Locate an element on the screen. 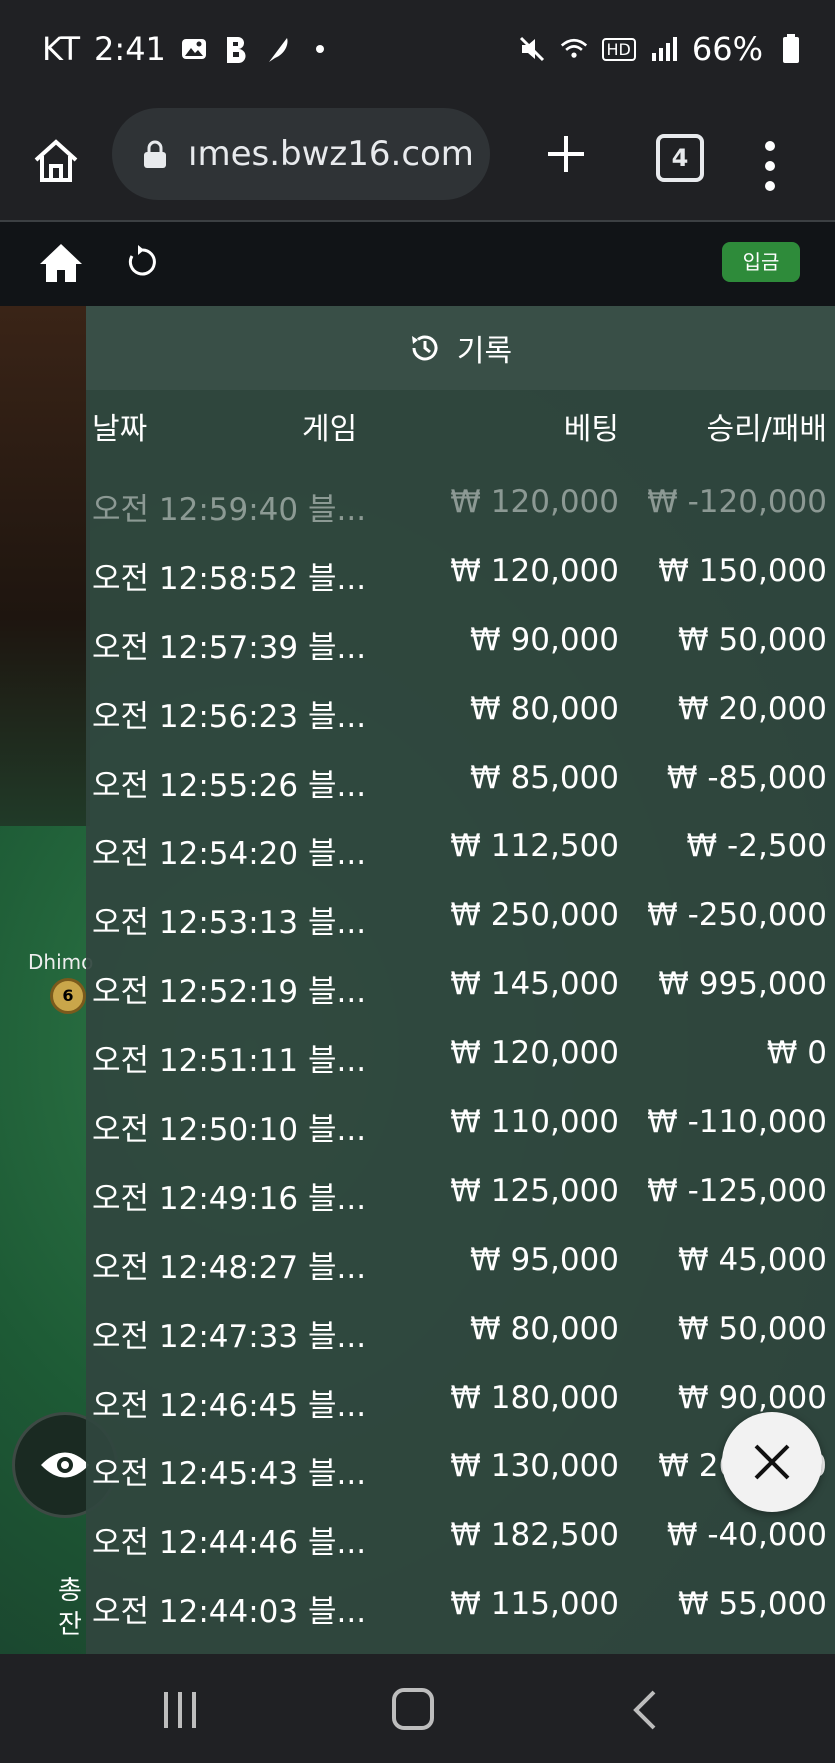 The image size is (835, 1763). history-row: 오전 12:50:10 블... ₩ 110,000 ₩ -110,000 is located at coordinates (460, 1122).